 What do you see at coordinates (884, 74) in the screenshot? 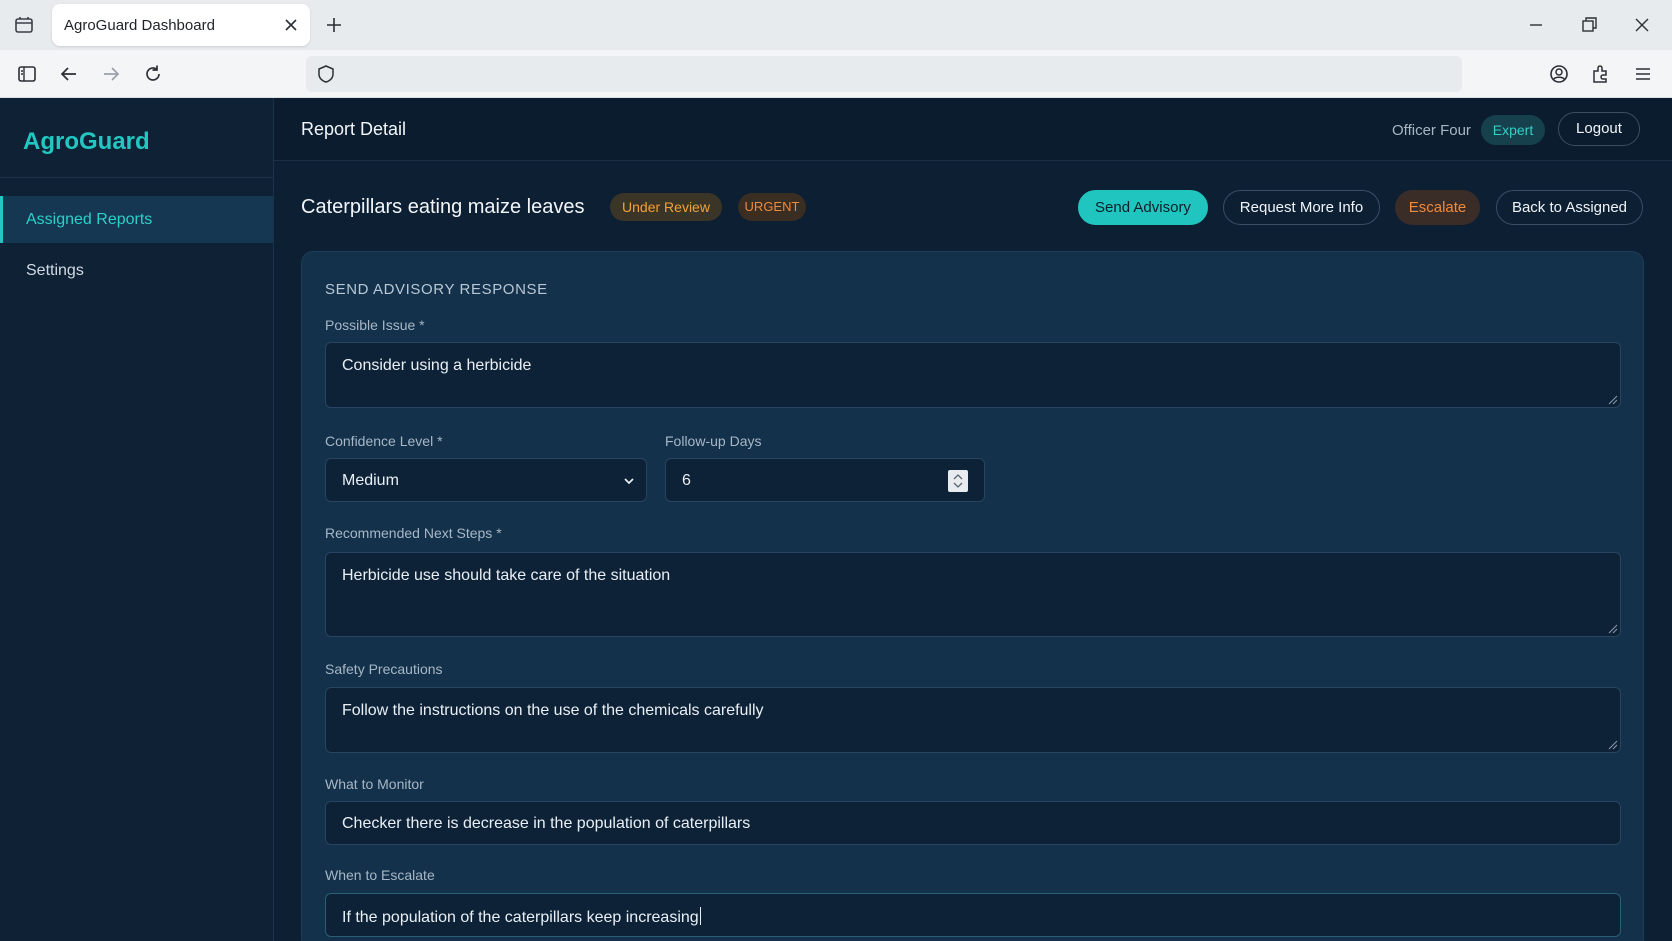
I see `address-bar` at bounding box center [884, 74].